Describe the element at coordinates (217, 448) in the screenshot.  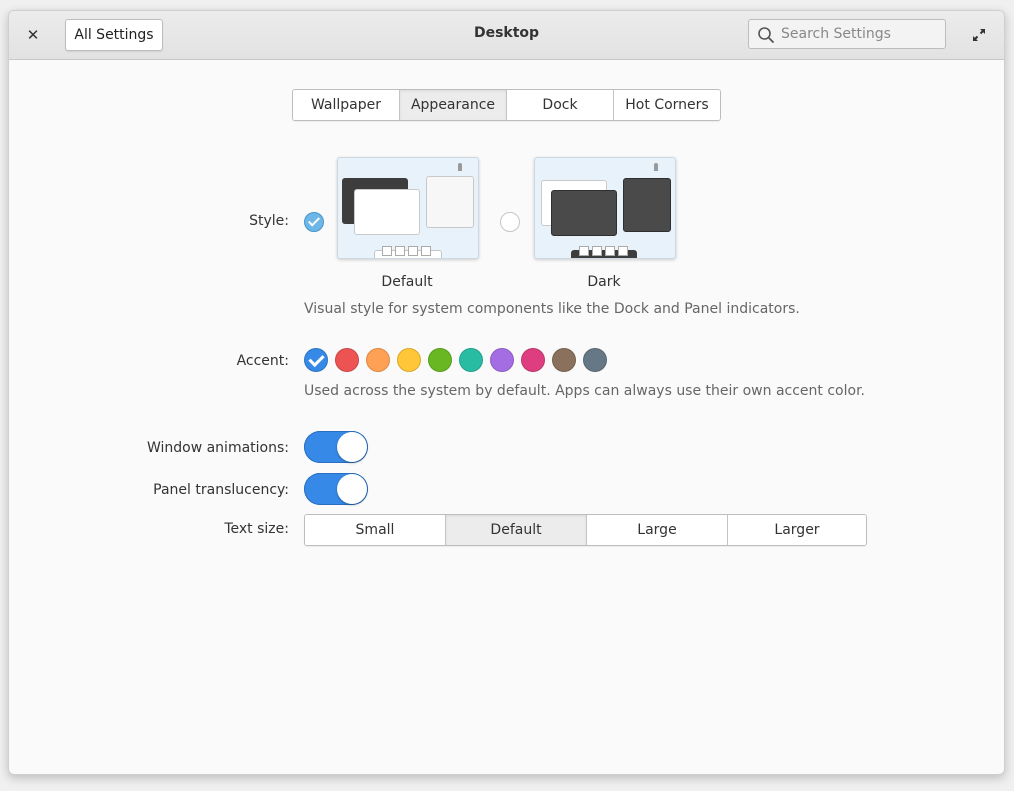
I see `window-animations-label: Window animations:` at that location.